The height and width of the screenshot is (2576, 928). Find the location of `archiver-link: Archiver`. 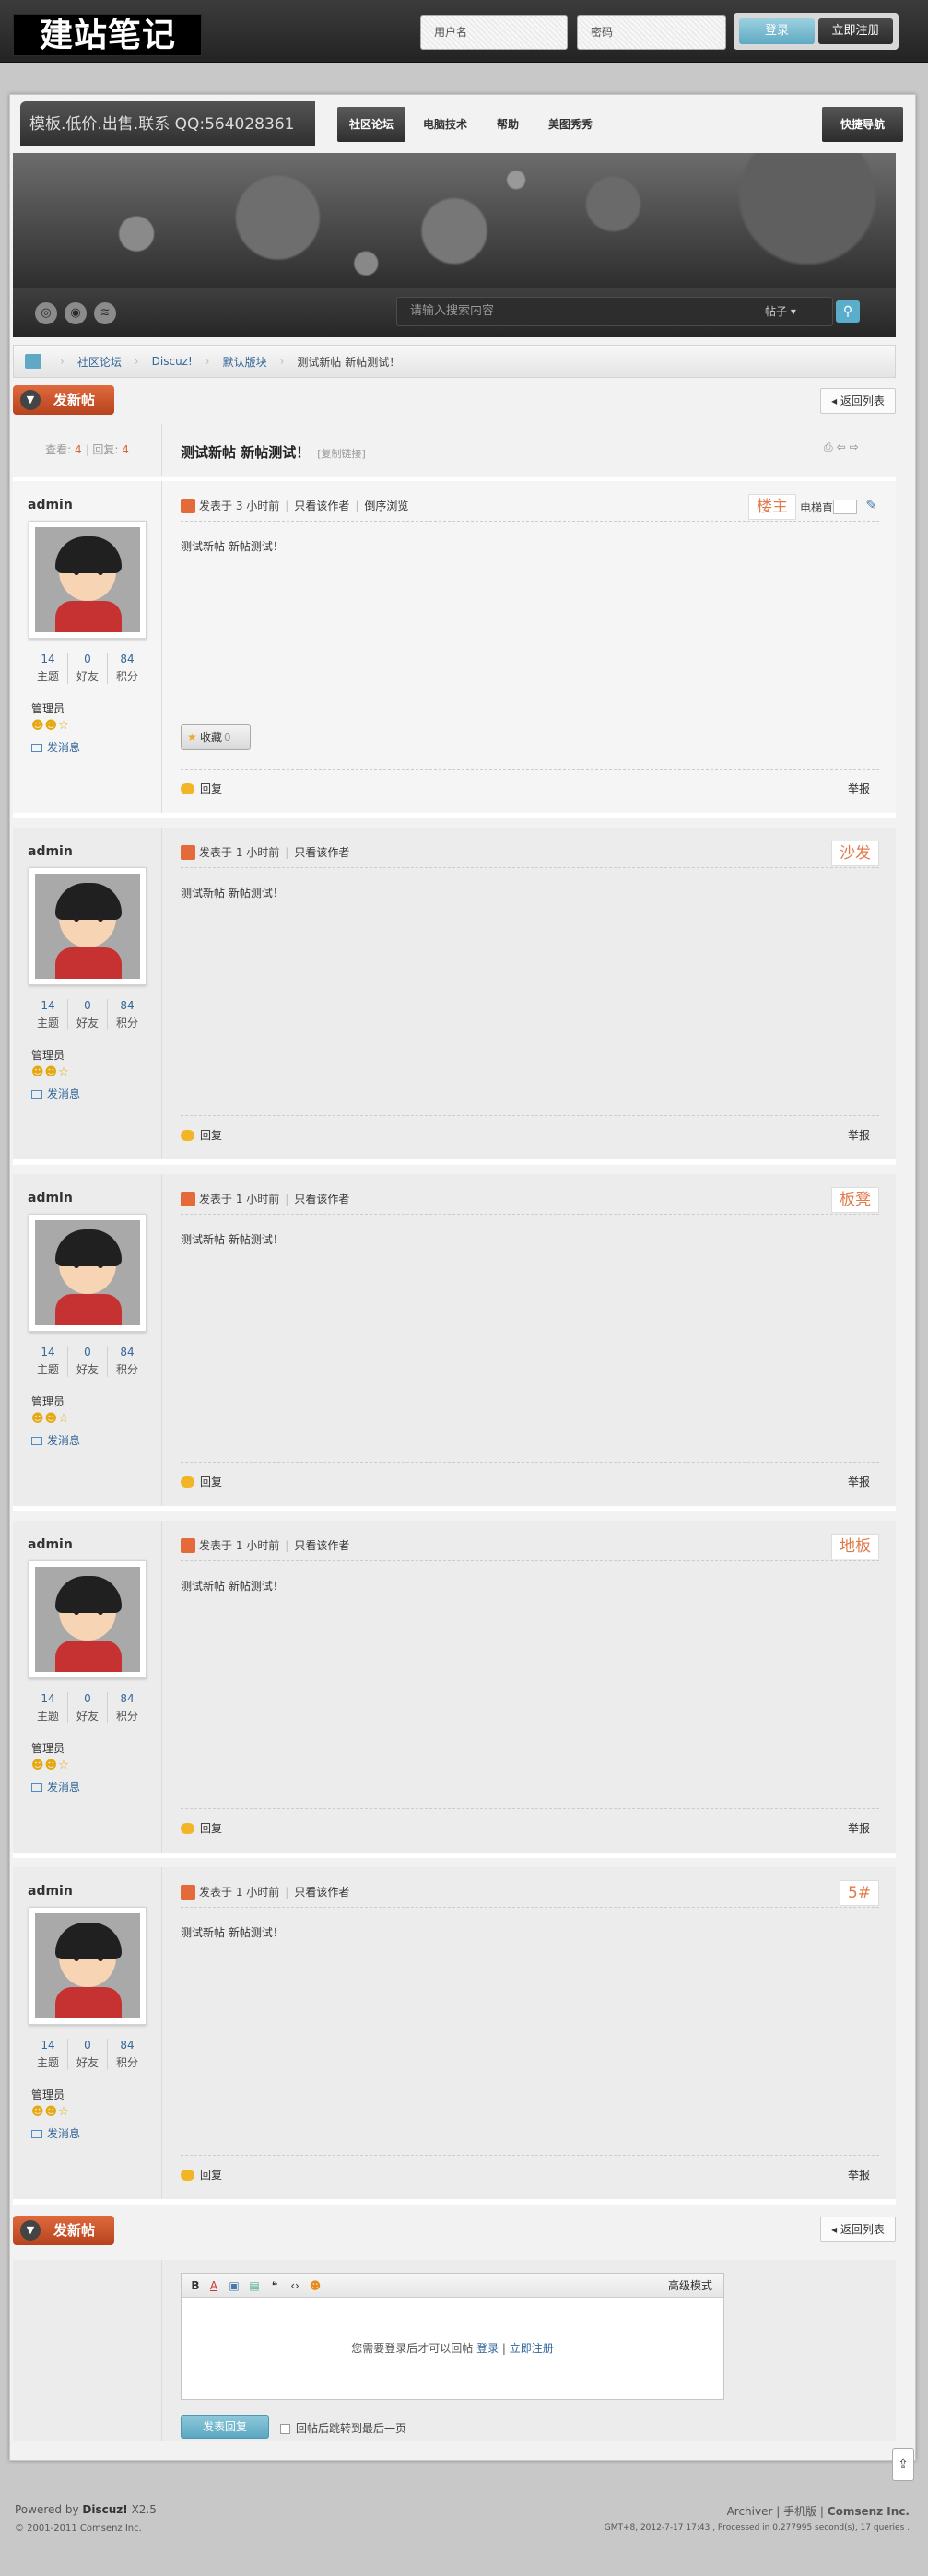

archiver-link: Archiver is located at coordinates (750, 2511).